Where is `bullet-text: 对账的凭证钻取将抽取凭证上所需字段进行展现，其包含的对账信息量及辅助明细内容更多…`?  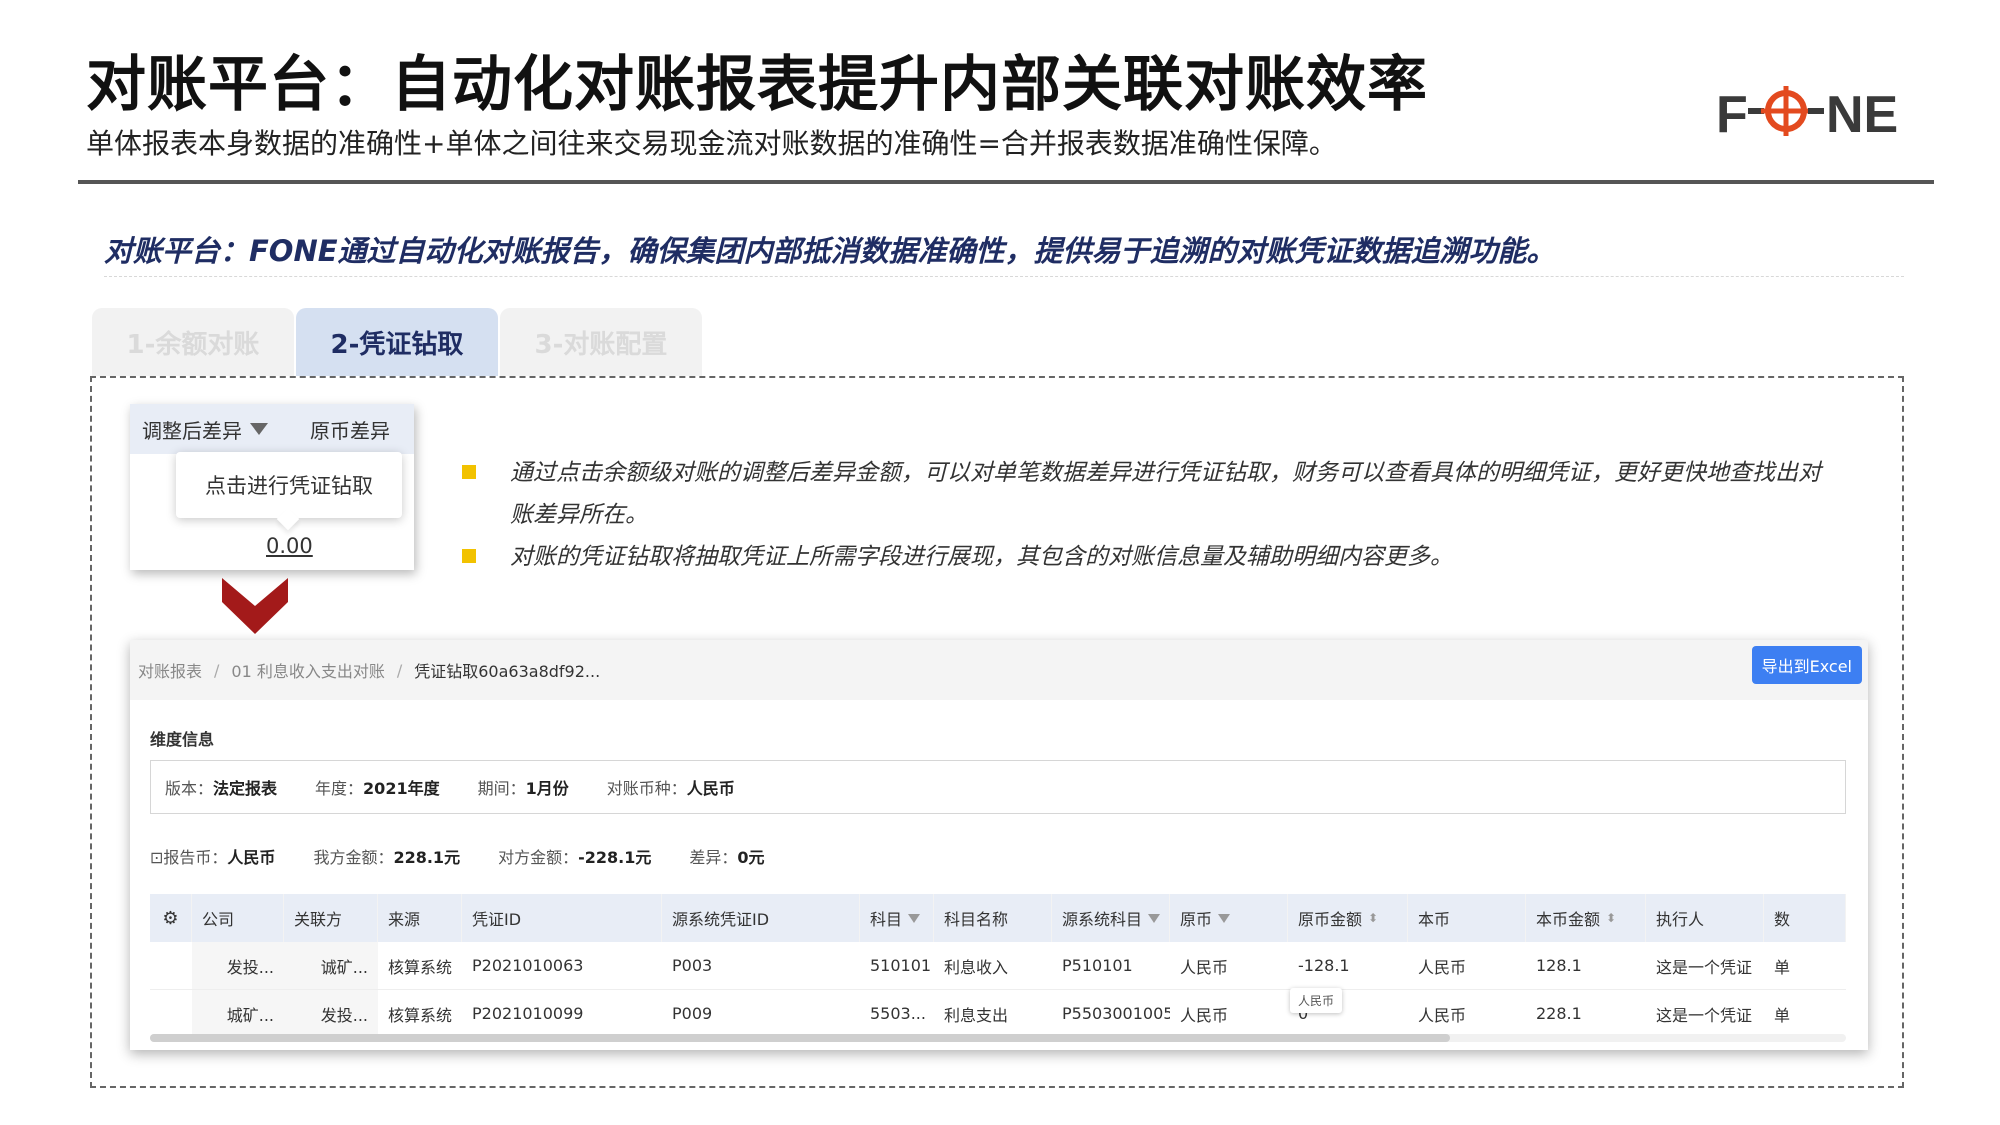 bullet-text: 对账的凭证钻取将抽取凭证上所需字段进行展现，其包含的对账信息量及辅助明细内容更多… is located at coordinates (981, 557).